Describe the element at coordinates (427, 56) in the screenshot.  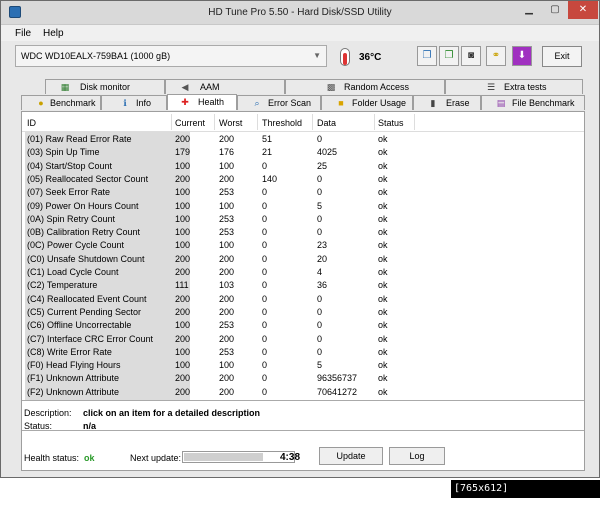
I see `copy-info-button: ❐` at that location.